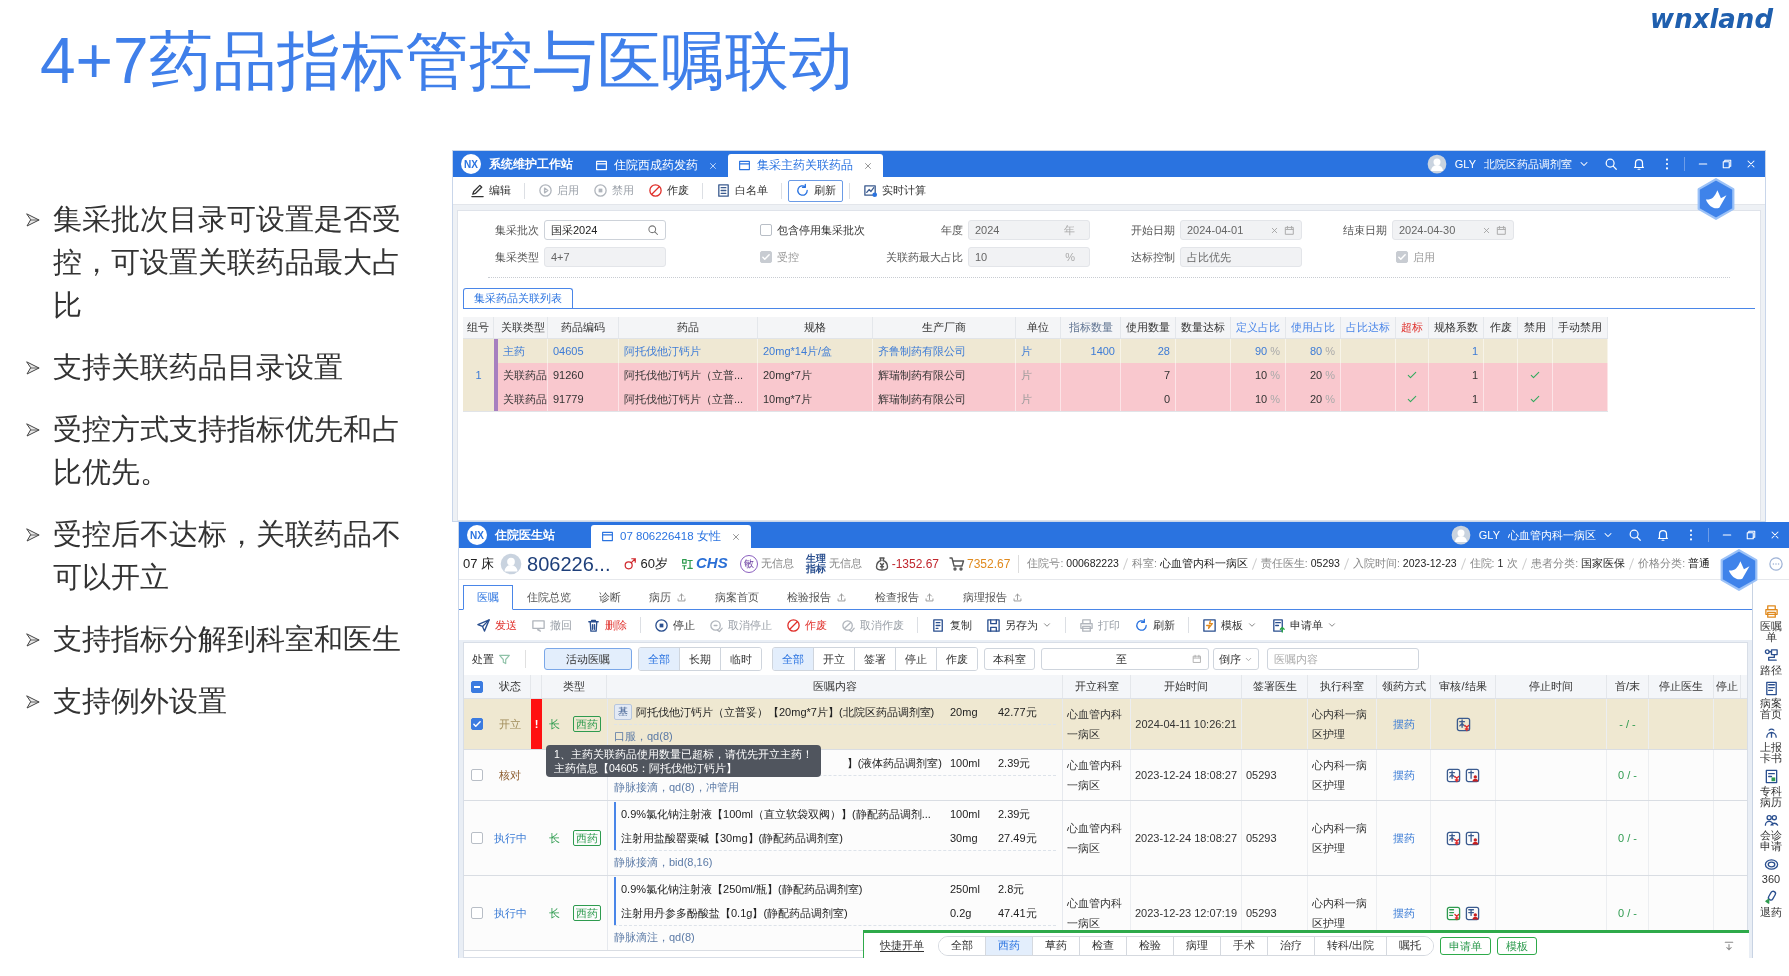 The width and height of the screenshot is (1789, 976). What do you see at coordinates (1304, 625) in the screenshot?
I see `toolbar-button: 申请单` at bounding box center [1304, 625].